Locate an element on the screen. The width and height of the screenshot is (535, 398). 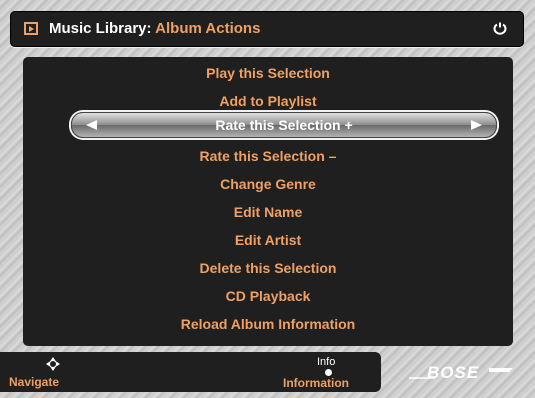
menu-item-play-selection: Play this Selection is located at coordinates (268, 73).